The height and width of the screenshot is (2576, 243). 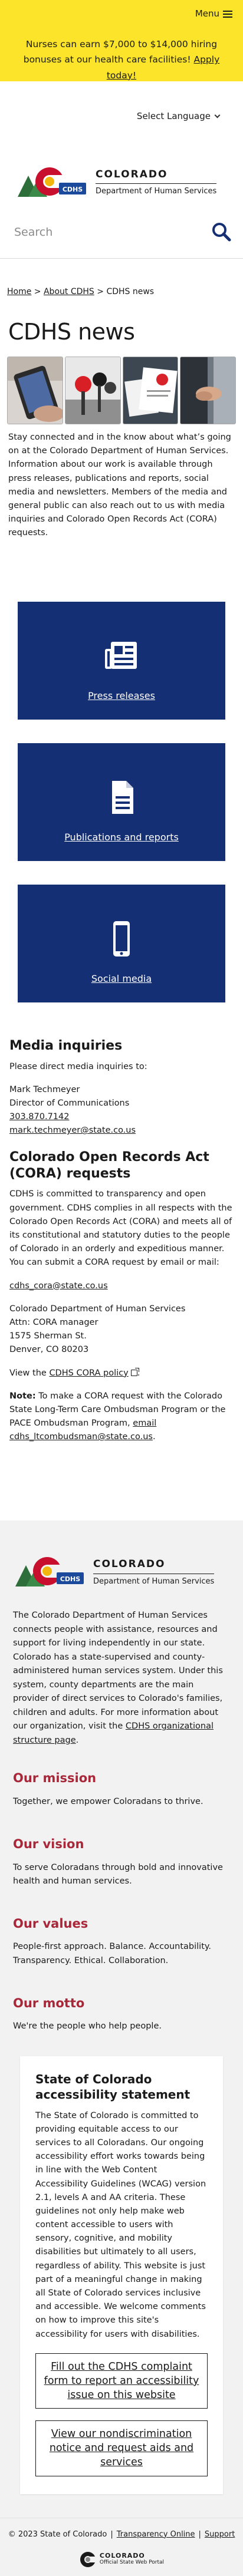 What do you see at coordinates (58, 1286) in the screenshot?
I see `cora-email-link: cdhs_cora@state.co.us` at bounding box center [58, 1286].